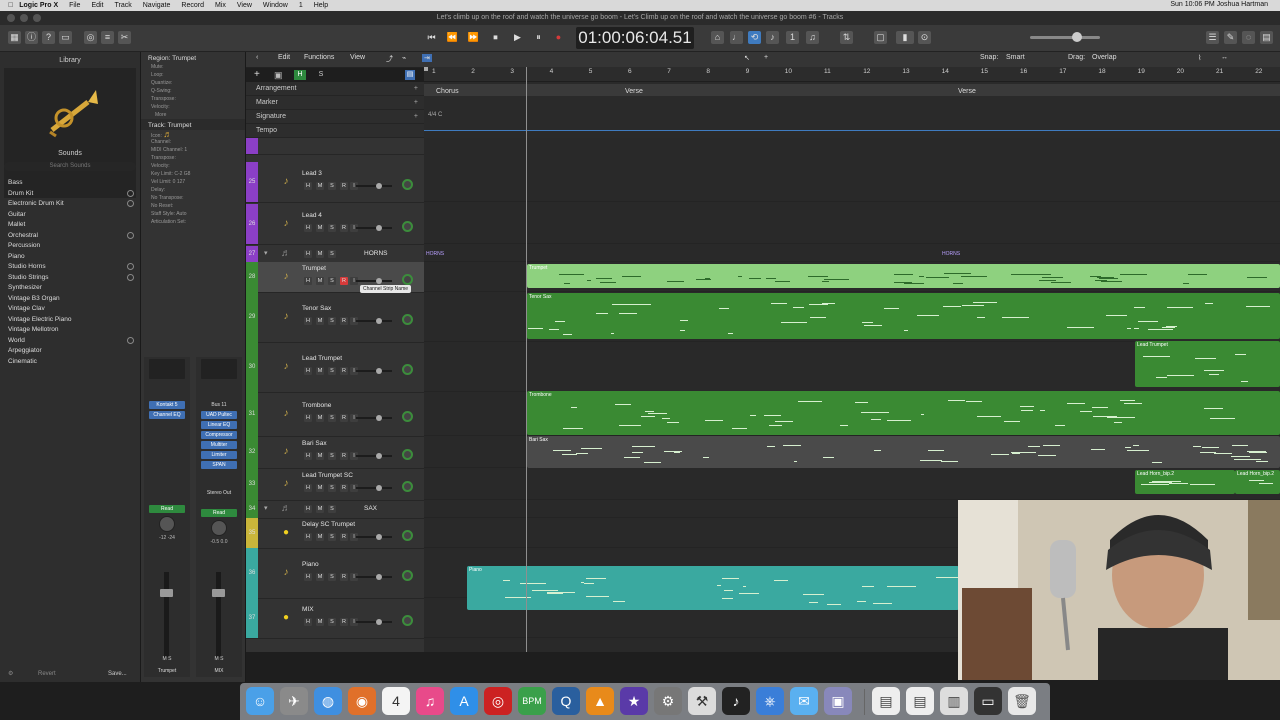 The image size is (1280, 720). Describe the element at coordinates (335, 224) in the screenshot. I see `track-header: 26 ♪ Lead 4HMSRI` at that location.